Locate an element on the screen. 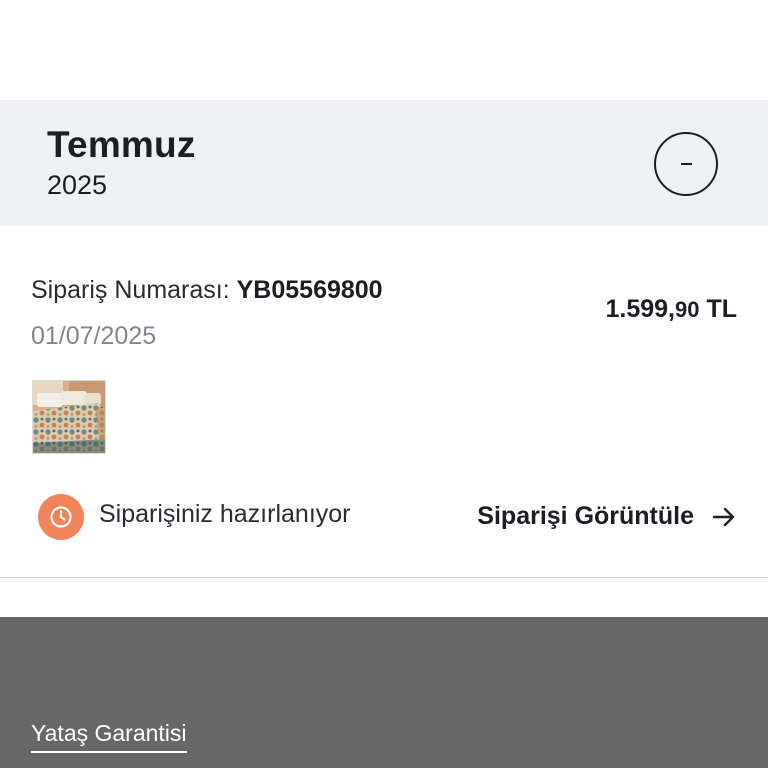 This screenshot has width=768, height=768. month-year: 2025 is located at coordinates (77, 185).